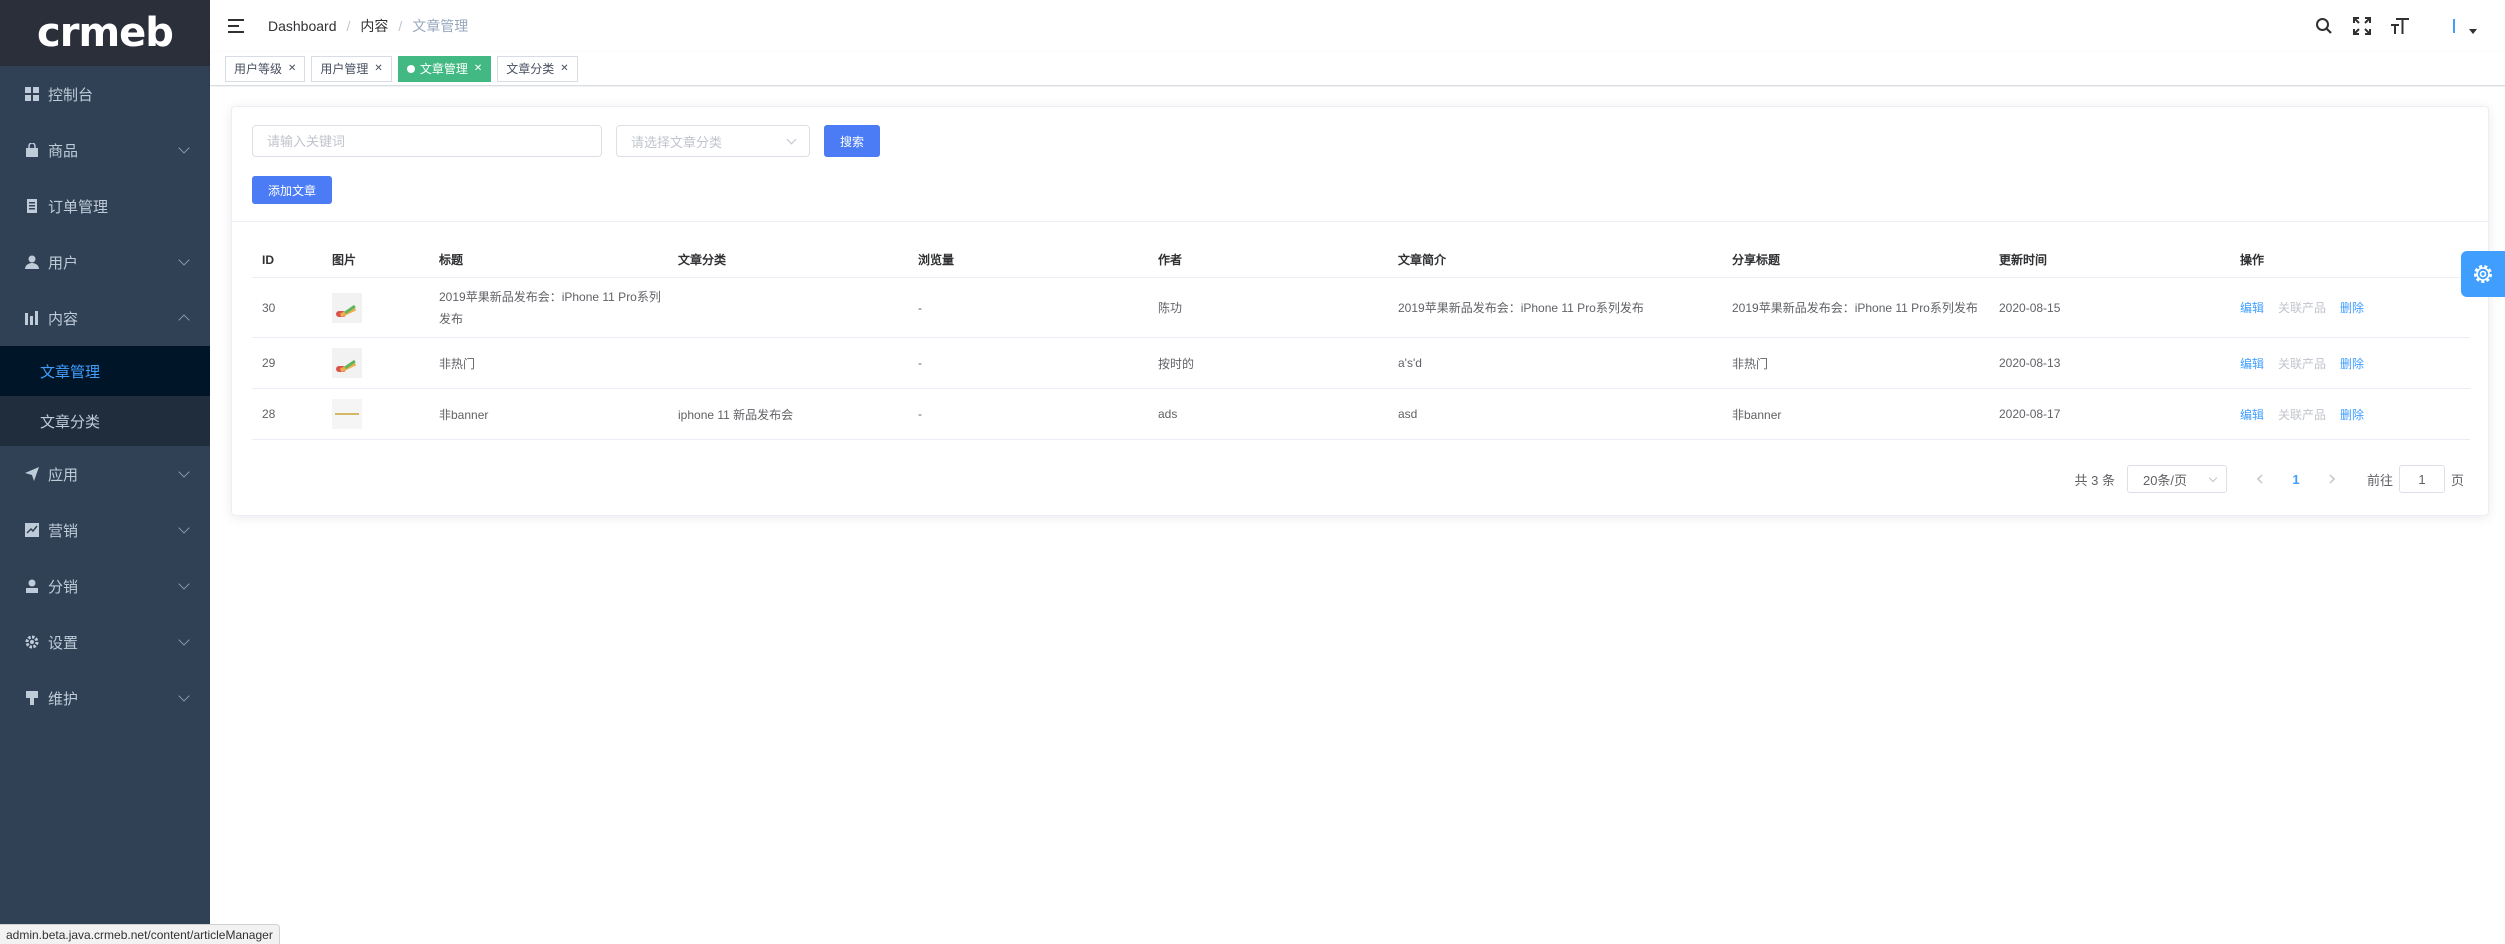  Describe the element at coordinates (32, 150) in the screenshot. I see `shop-bag-icon` at that location.